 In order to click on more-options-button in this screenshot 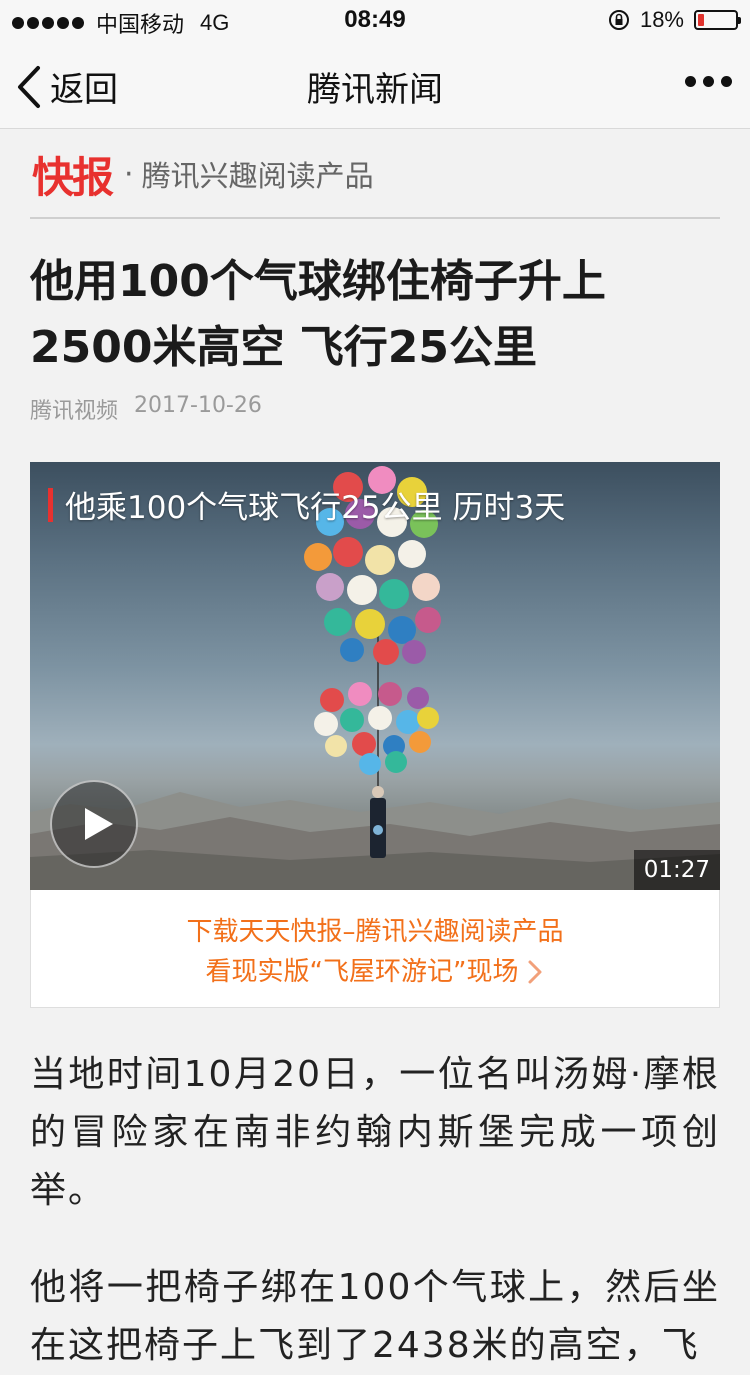, I will do `click(708, 81)`.